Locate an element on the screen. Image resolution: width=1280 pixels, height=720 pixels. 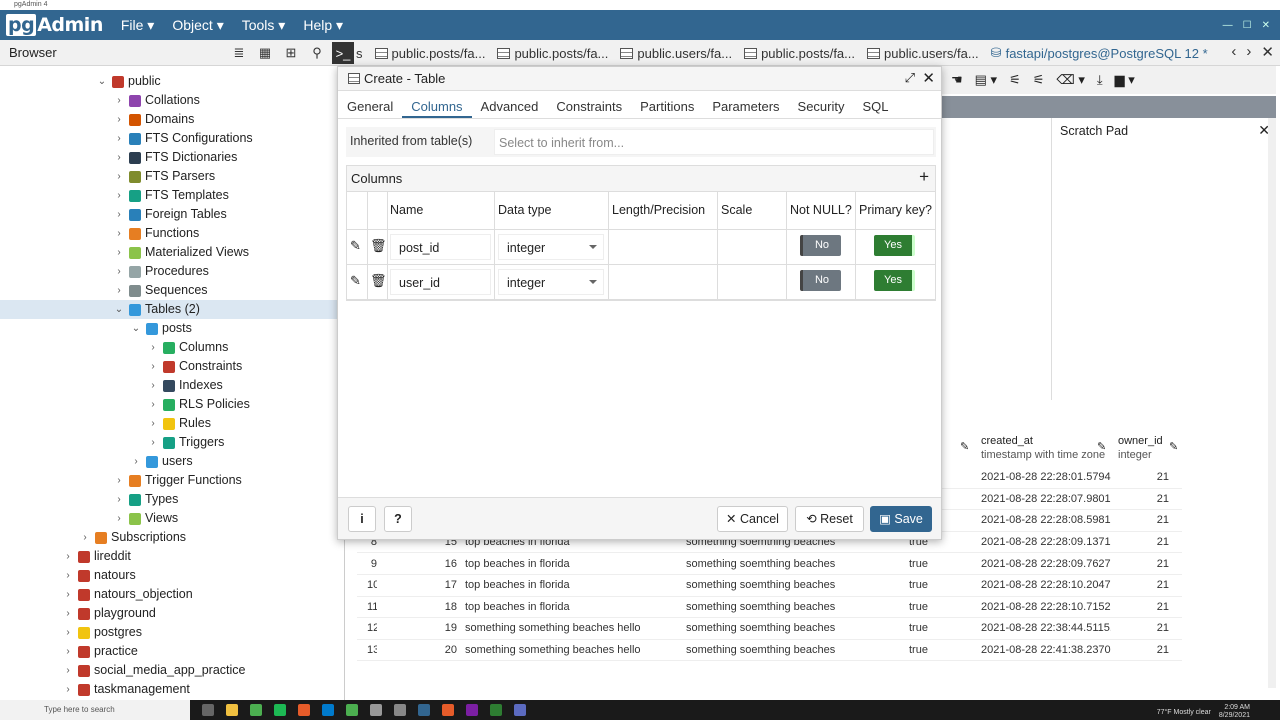
tree-node: › Types is located at coordinates (145, 499).